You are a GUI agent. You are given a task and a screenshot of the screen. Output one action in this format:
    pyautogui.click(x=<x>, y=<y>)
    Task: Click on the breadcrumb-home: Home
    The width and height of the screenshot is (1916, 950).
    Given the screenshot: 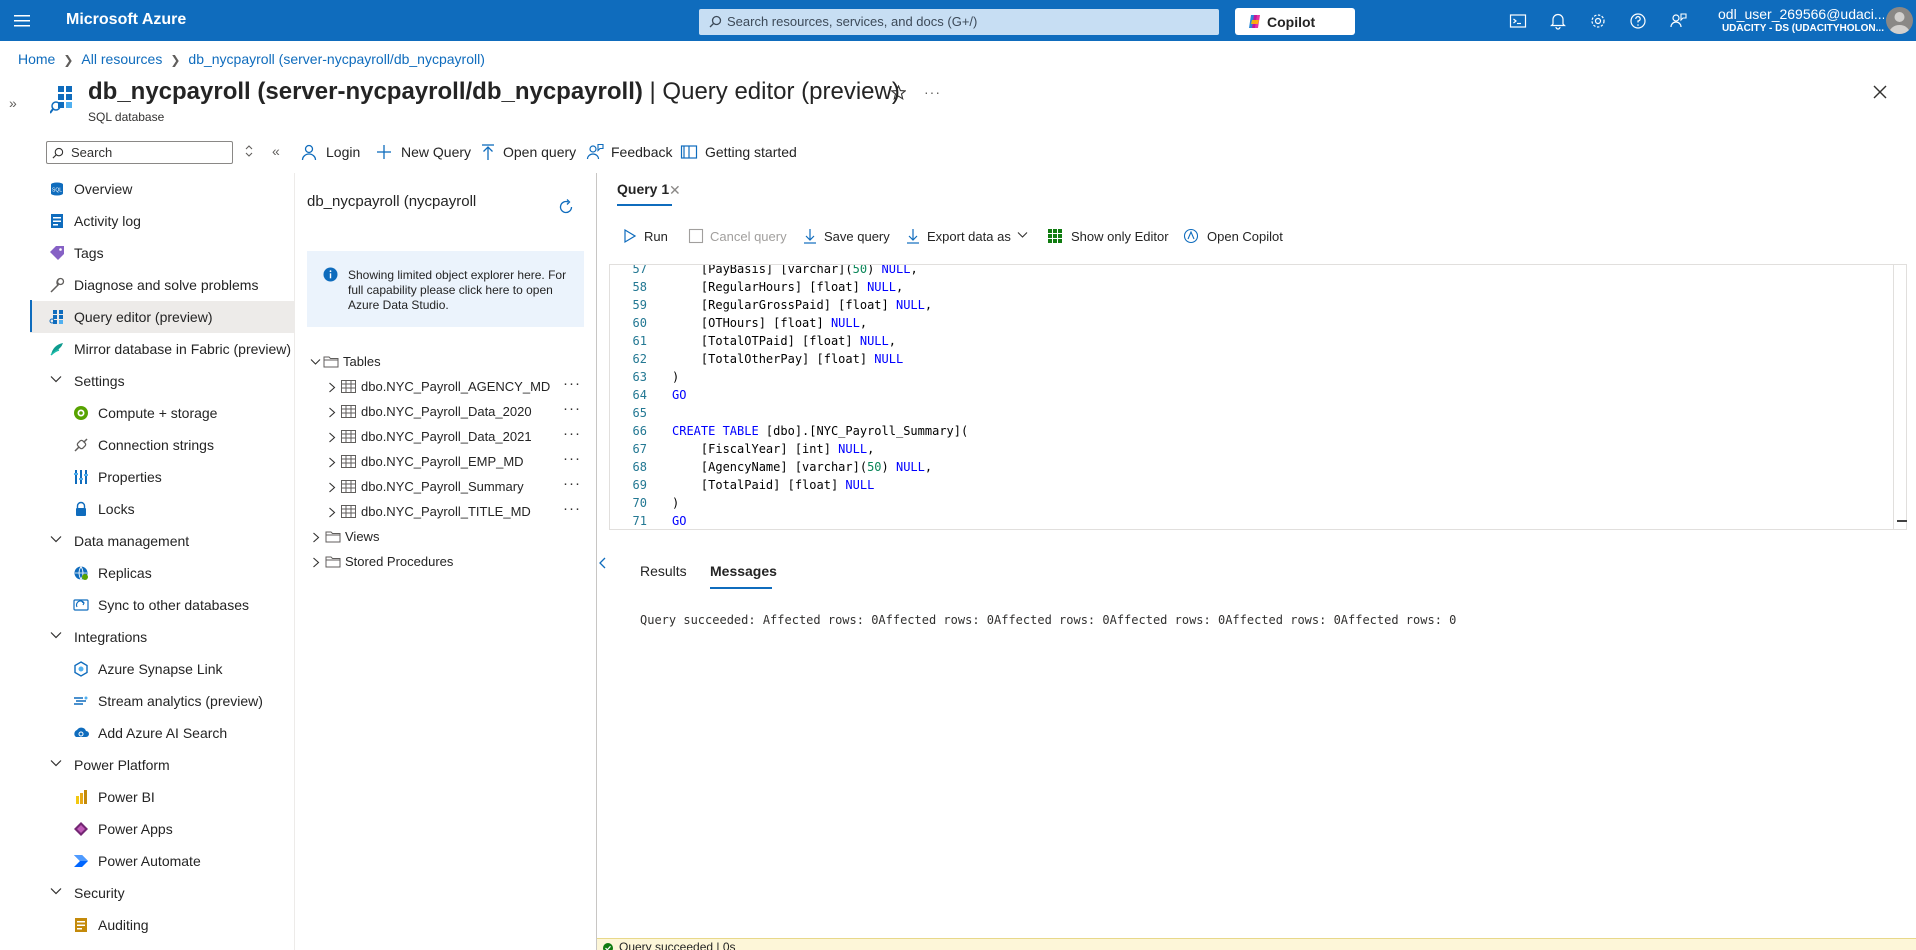 What is the action you would take?
    pyautogui.click(x=36, y=59)
    